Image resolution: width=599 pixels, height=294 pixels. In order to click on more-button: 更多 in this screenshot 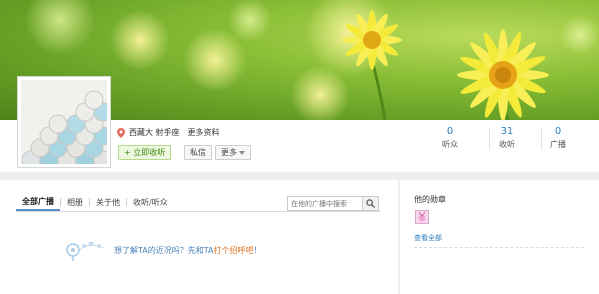, I will do `click(233, 152)`.